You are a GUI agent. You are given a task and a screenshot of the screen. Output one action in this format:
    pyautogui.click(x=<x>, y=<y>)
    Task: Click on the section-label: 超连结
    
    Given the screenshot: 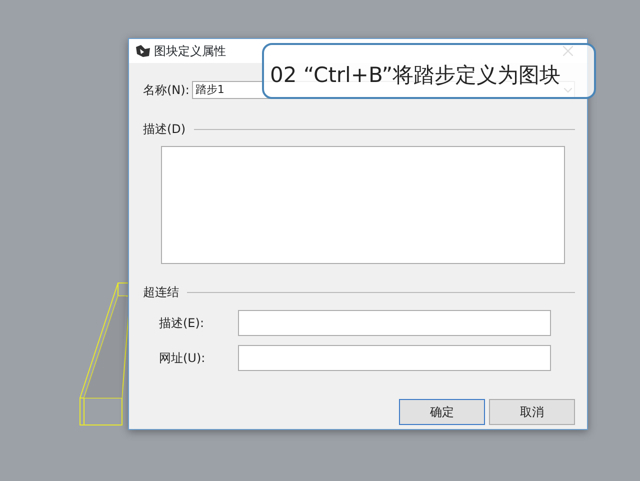 What is the action you would take?
    pyautogui.click(x=161, y=292)
    